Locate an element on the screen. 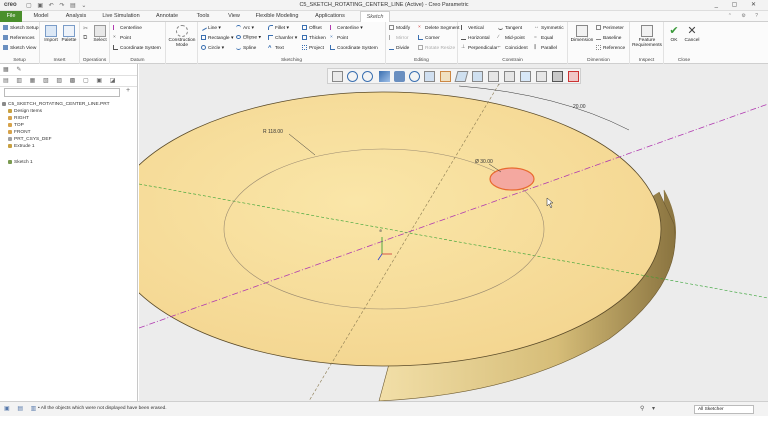  point-display-icon is located at coordinates (509, 76).